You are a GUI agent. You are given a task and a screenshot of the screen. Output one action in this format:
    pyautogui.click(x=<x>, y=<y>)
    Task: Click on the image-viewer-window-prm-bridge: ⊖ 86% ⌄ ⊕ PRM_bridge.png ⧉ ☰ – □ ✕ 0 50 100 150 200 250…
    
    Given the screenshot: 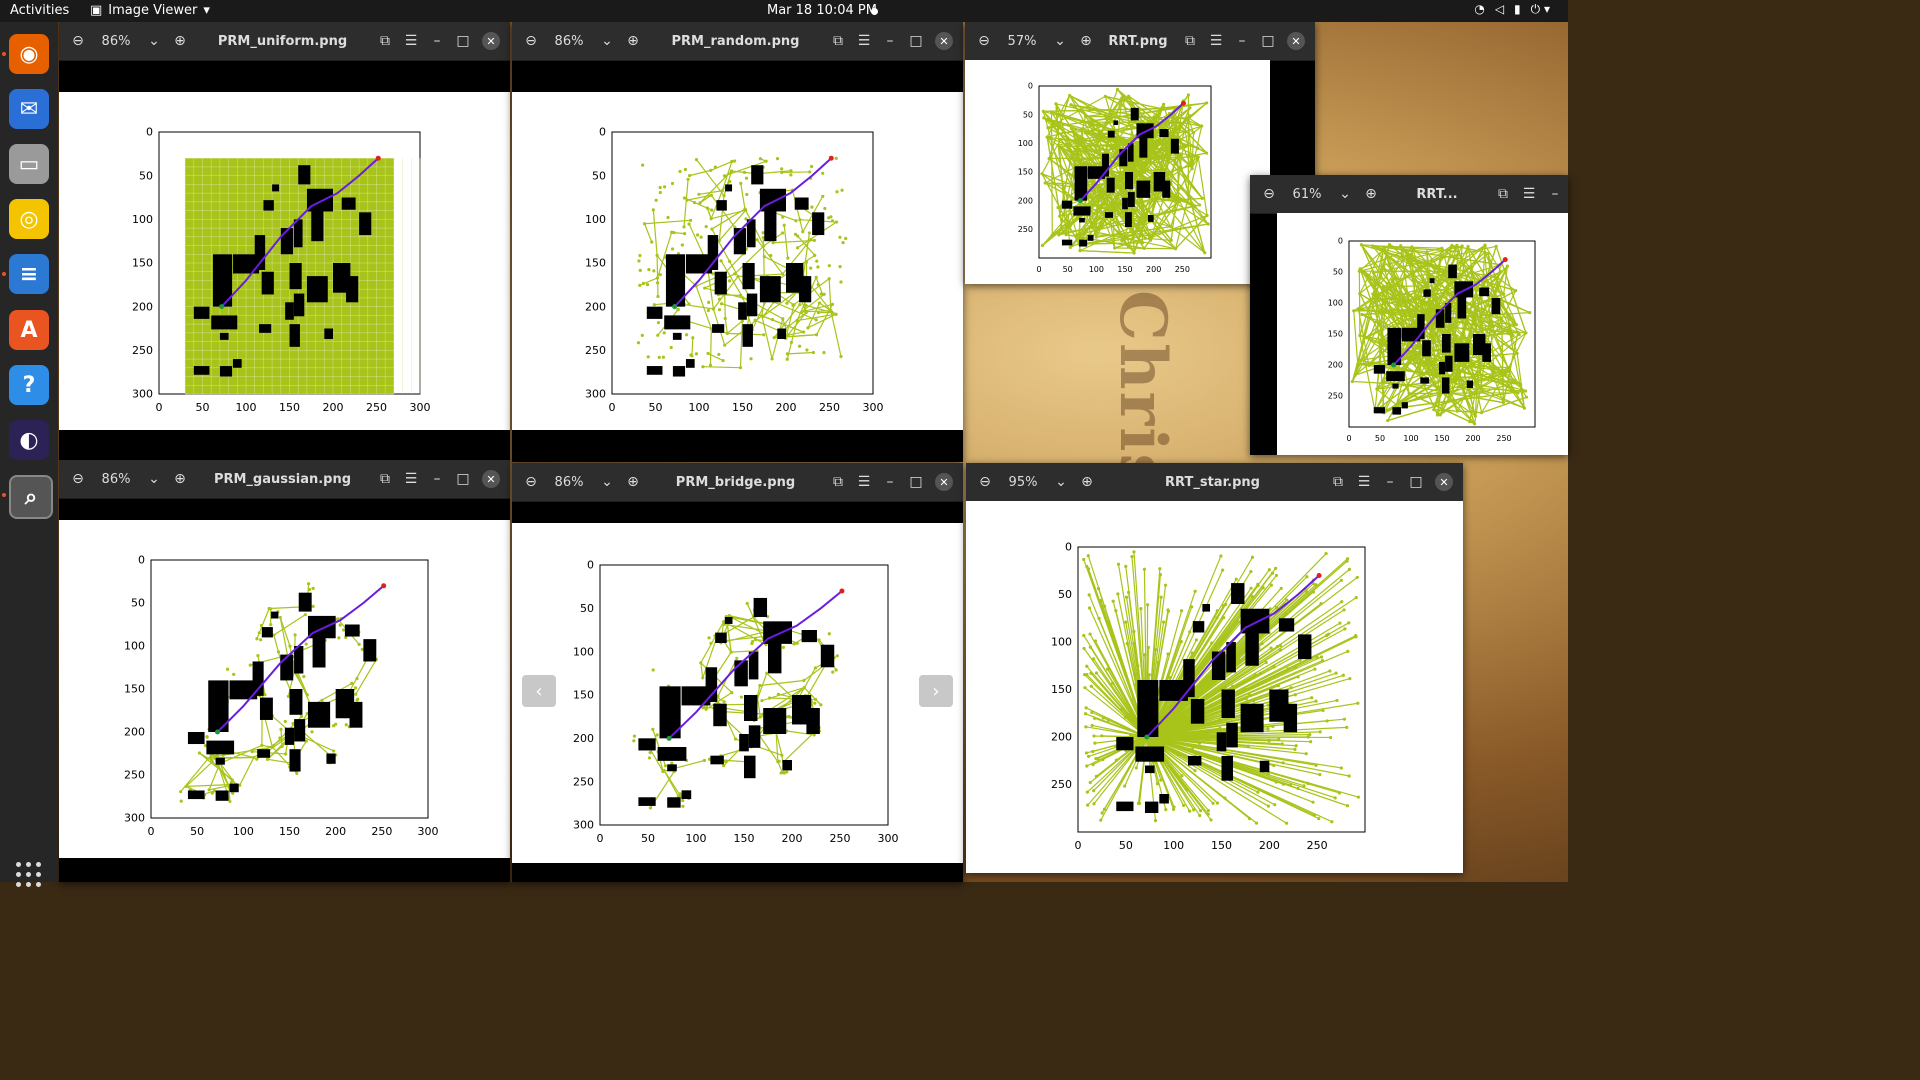 What is the action you would take?
    pyautogui.click(x=737, y=672)
    